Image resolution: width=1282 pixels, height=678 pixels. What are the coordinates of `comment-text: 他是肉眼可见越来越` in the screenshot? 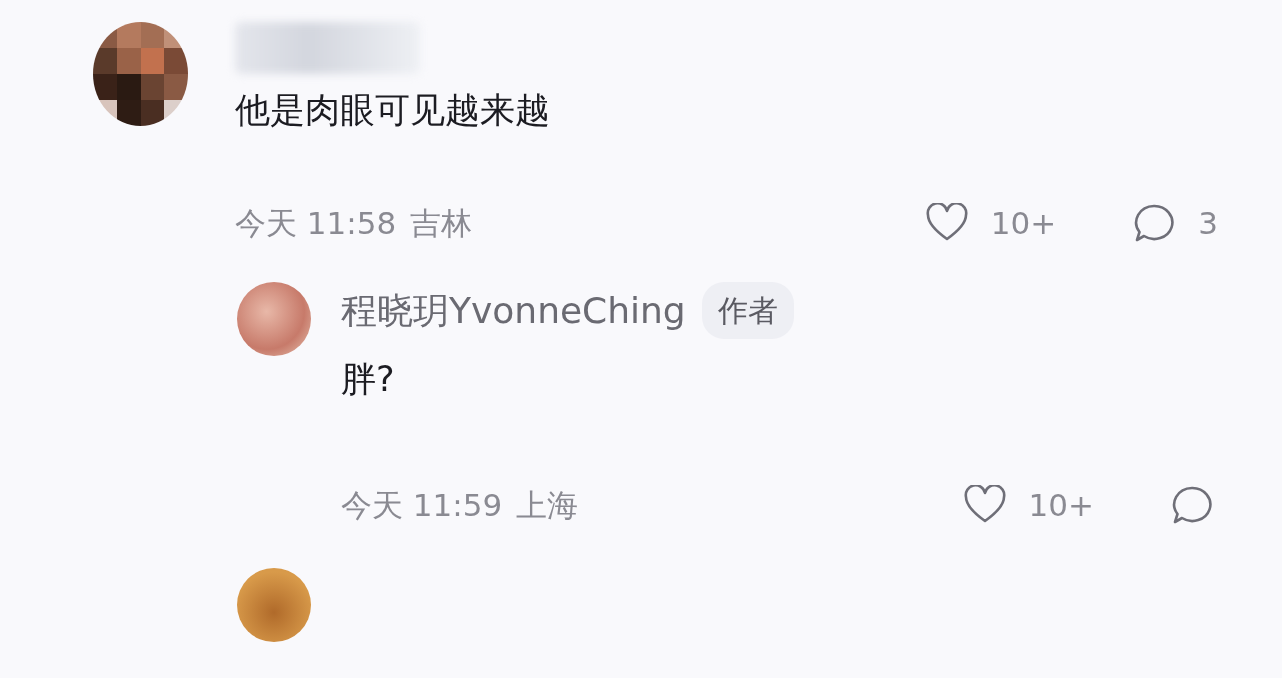 It's located at (393, 110).